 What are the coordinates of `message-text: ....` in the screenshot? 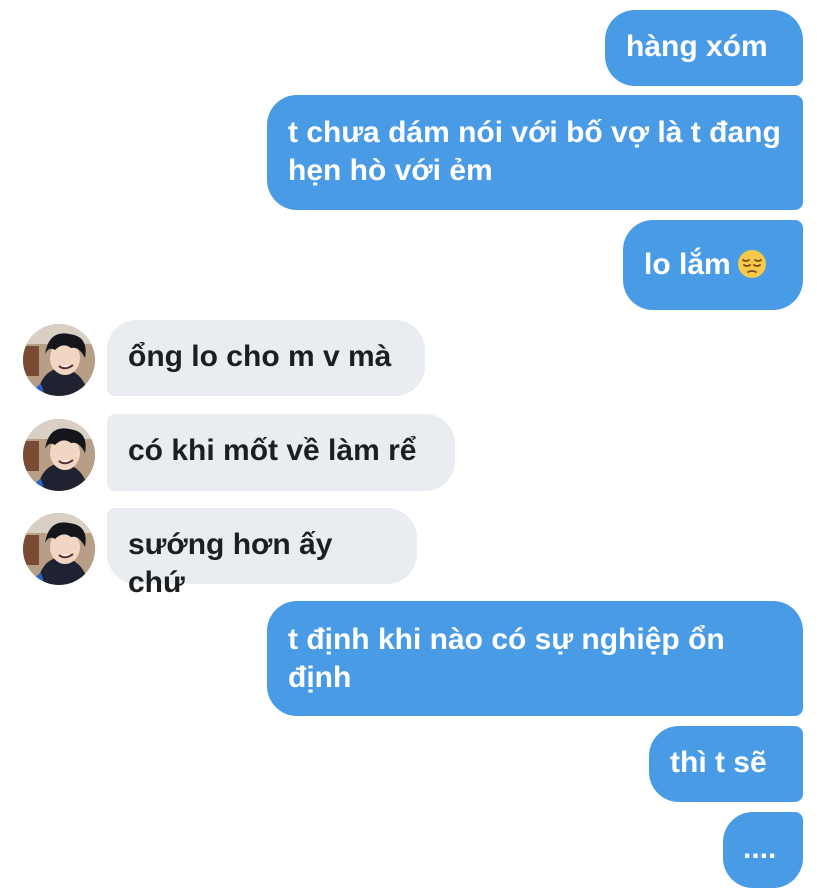 It's located at (760, 848).